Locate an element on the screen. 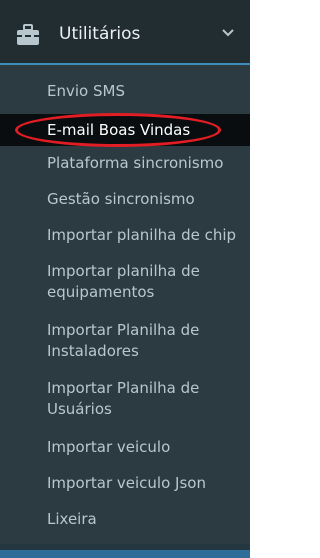 The height and width of the screenshot is (558, 320). submenu-item-label: Importar planilha de is located at coordinates (123, 271).